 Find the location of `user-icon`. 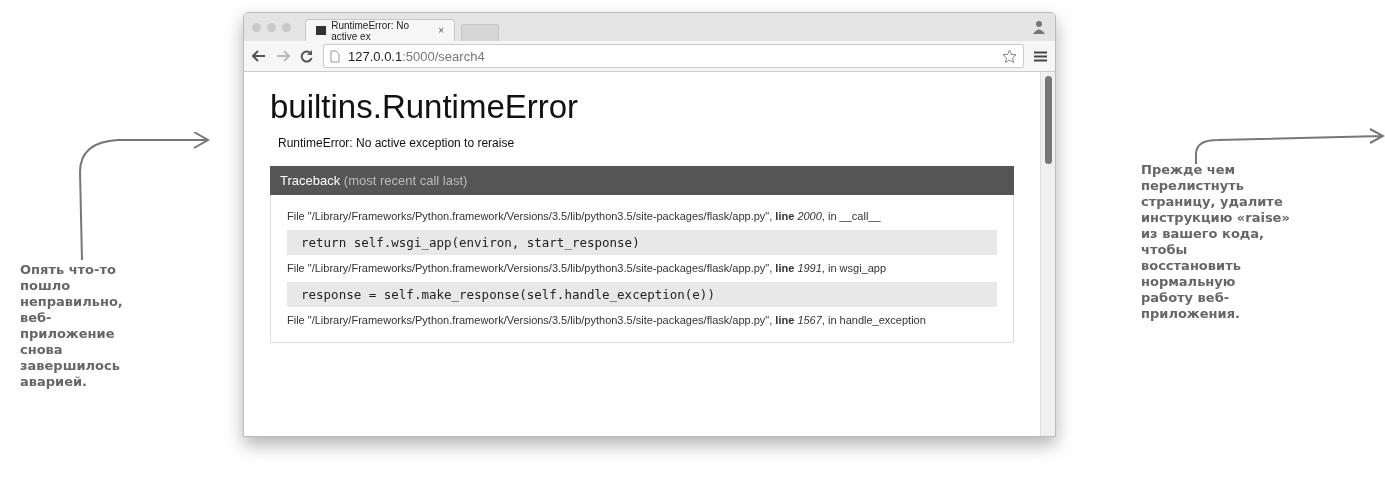

user-icon is located at coordinates (1039, 27).